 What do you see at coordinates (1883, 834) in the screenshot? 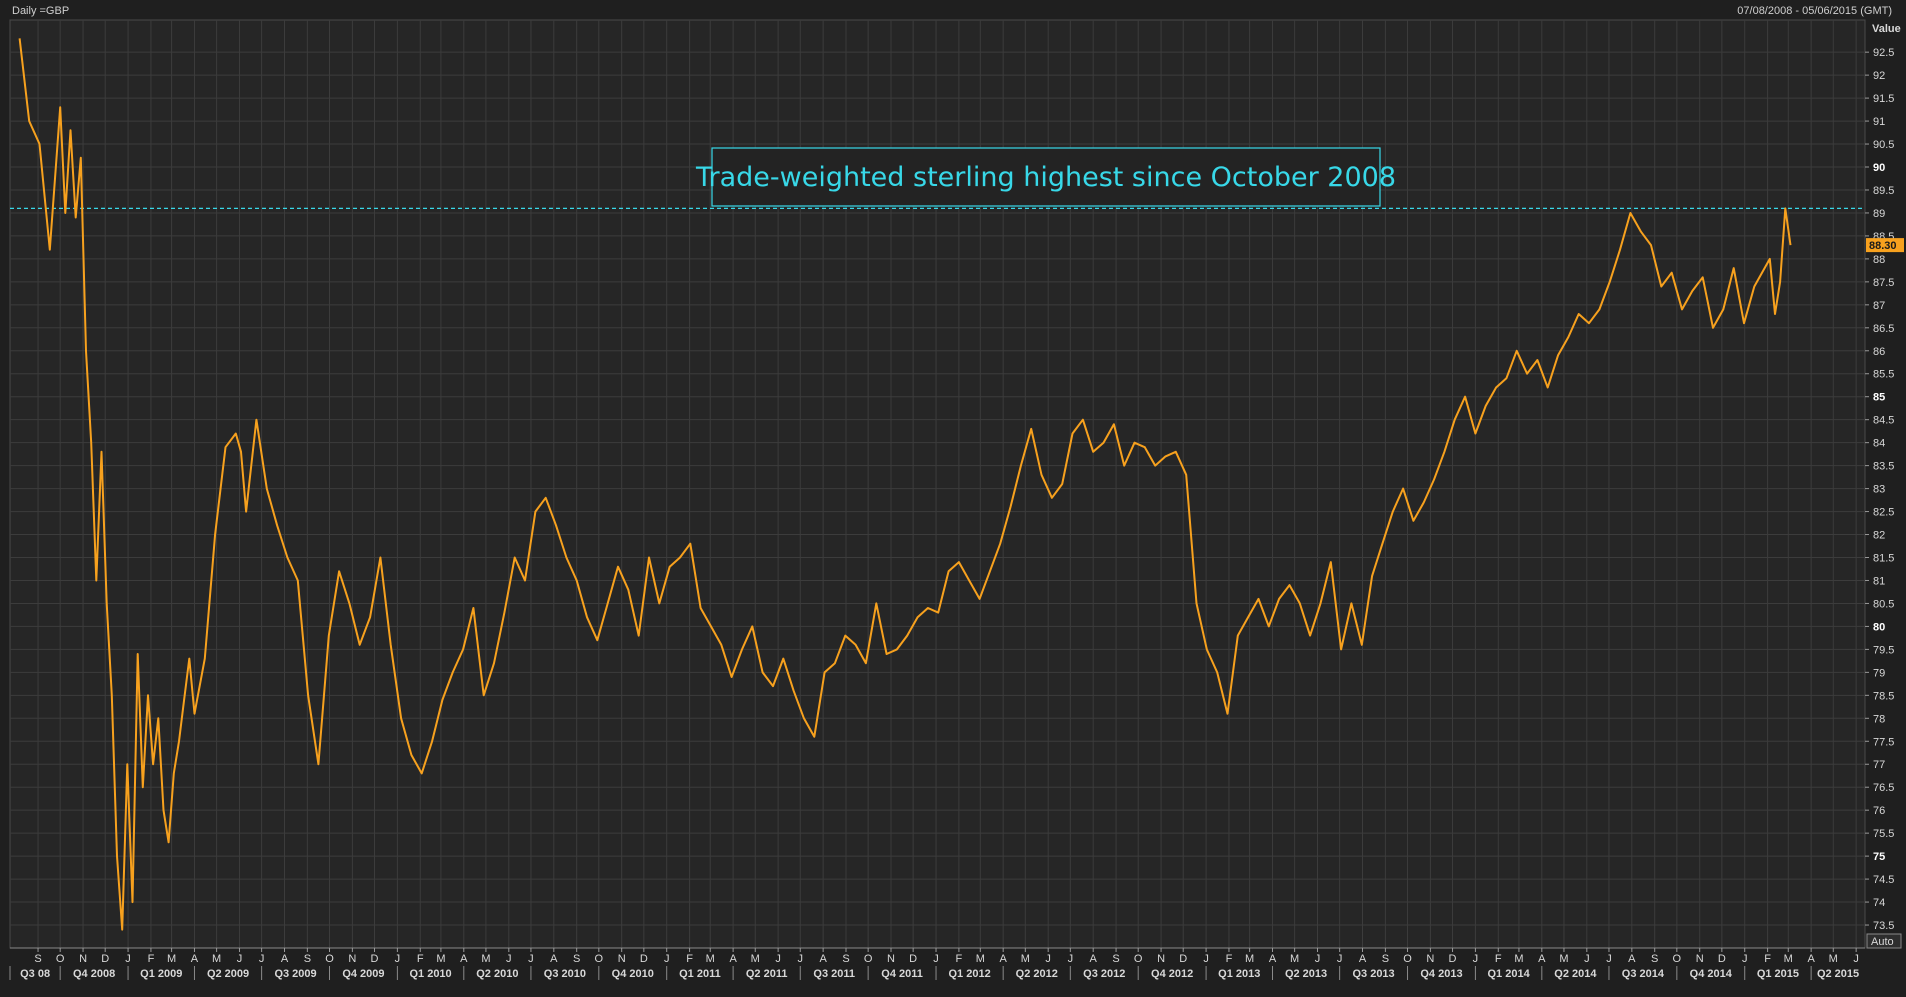
I see `y-tick-label: 75.5` at bounding box center [1883, 834].